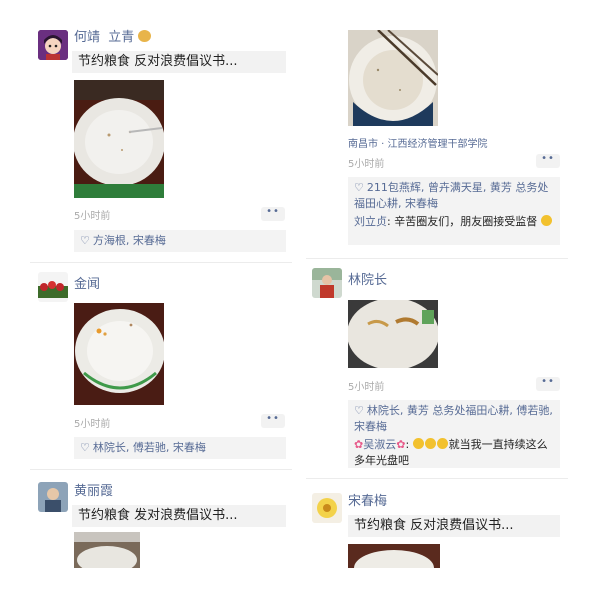  What do you see at coordinates (370, 221) in the screenshot?
I see `comment-author: 刘立贞` at bounding box center [370, 221].